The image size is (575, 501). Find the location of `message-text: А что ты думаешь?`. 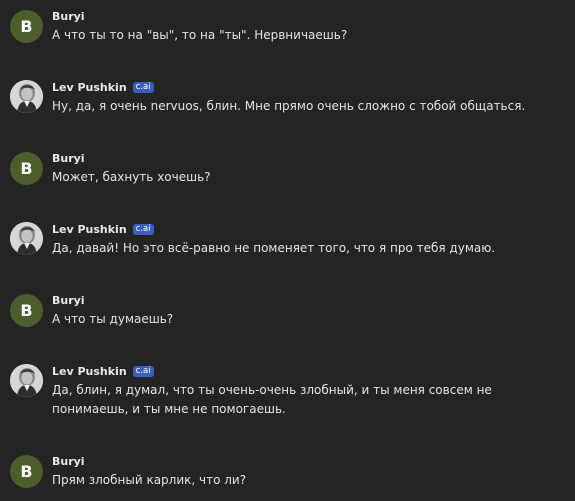

message-text: А что ты думаешь? is located at coordinates (113, 319).